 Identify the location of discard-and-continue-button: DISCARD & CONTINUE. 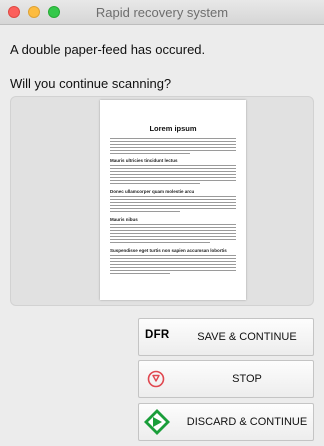
(226, 422).